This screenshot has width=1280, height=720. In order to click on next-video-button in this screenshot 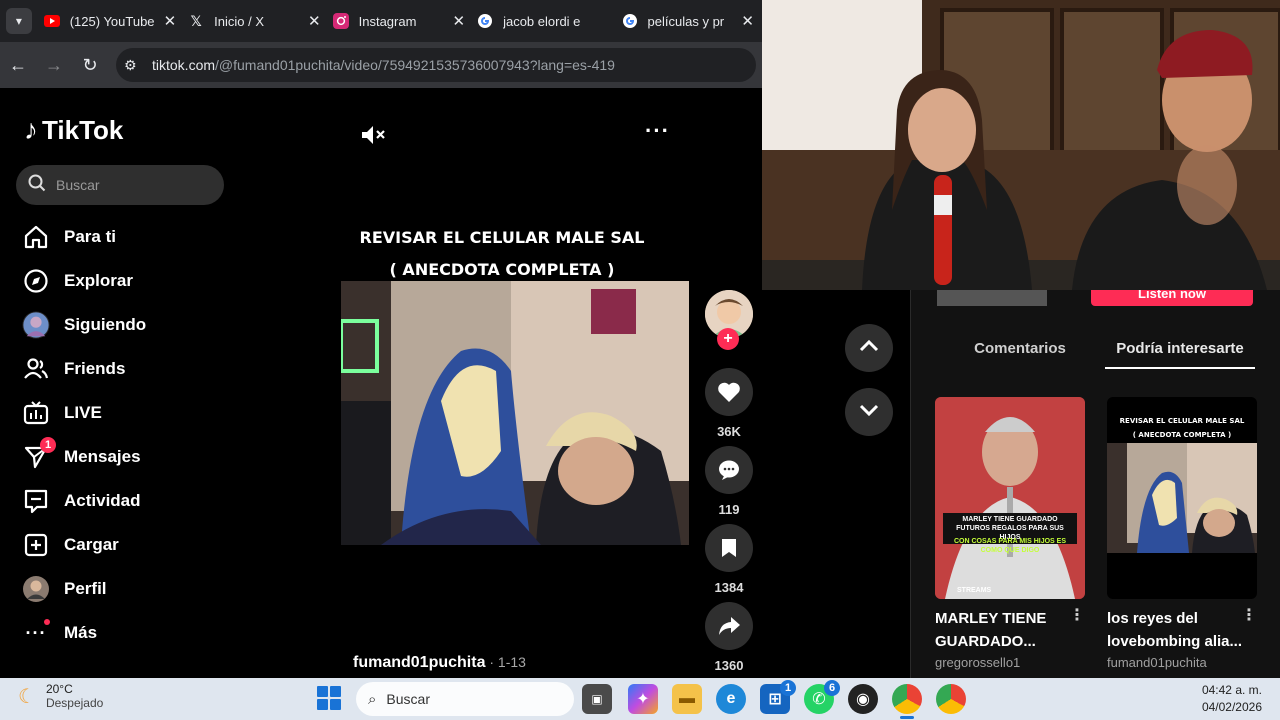, I will do `click(869, 412)`.